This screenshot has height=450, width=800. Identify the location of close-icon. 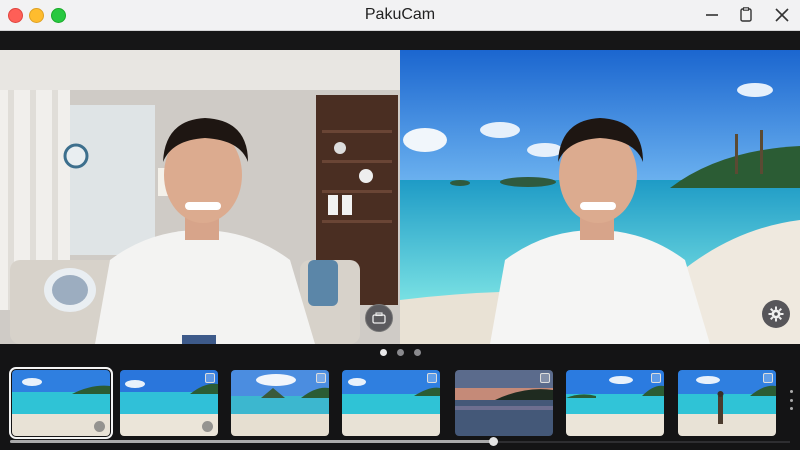
(782, 15).